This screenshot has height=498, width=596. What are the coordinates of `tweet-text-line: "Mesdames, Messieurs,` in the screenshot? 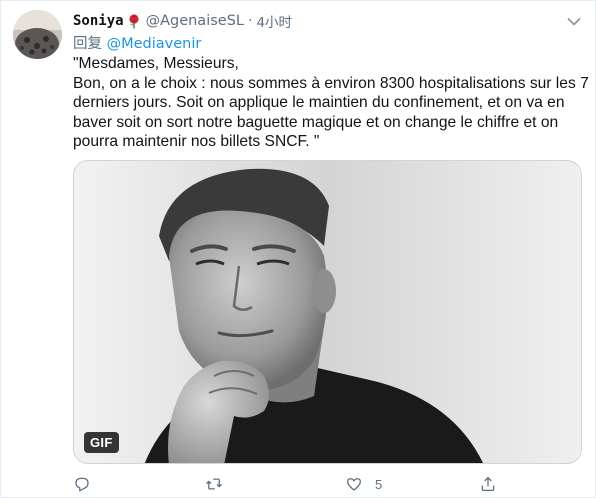 It's located at (156, 63).